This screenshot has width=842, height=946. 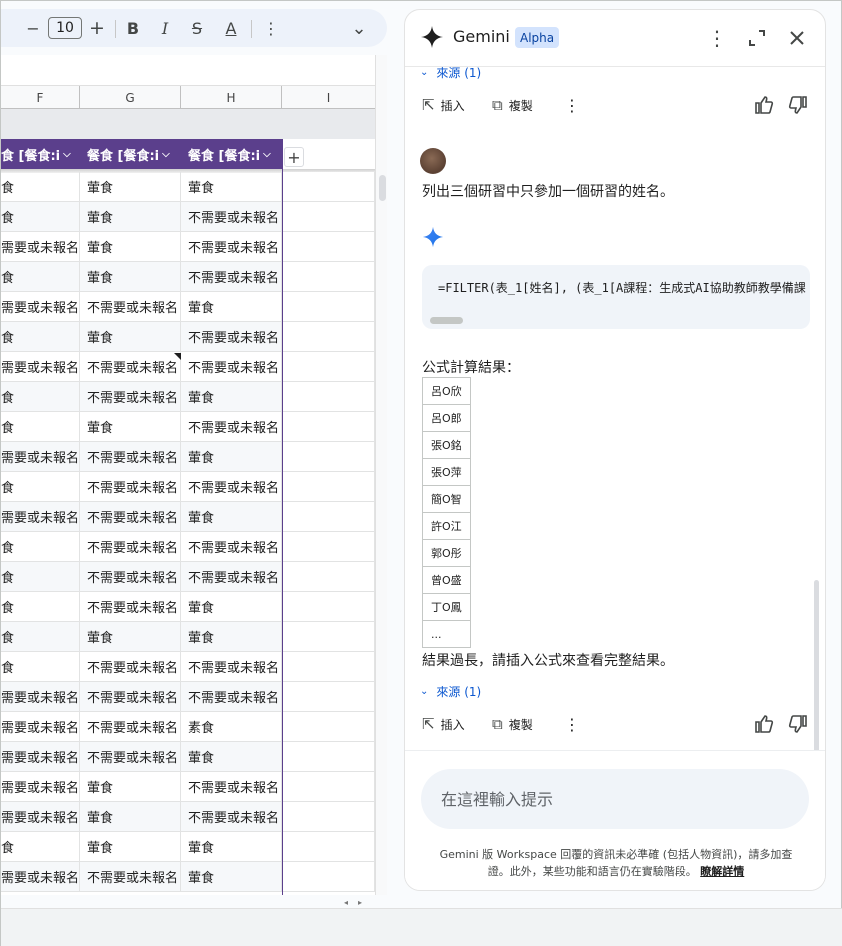 I want to click on scroll-right-icon: ▸, so click(x=360, y=902).